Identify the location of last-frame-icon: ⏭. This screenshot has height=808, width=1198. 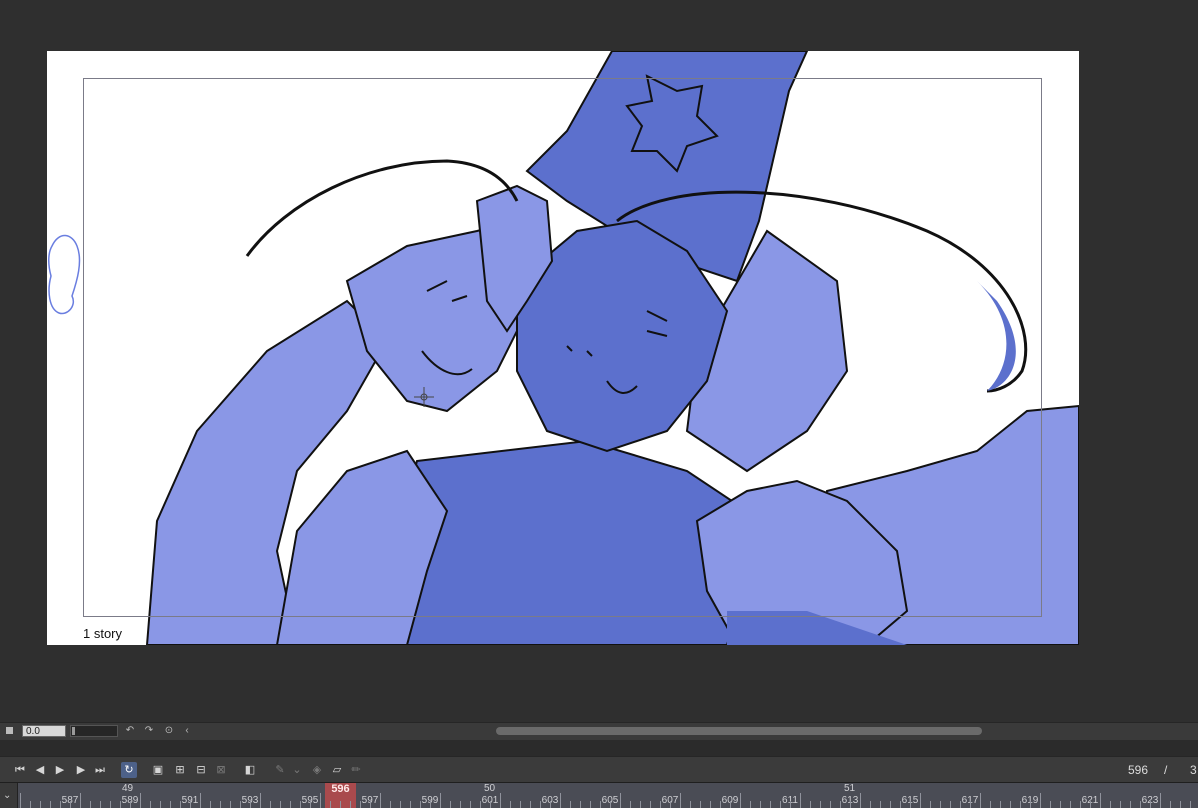
(100, 770).